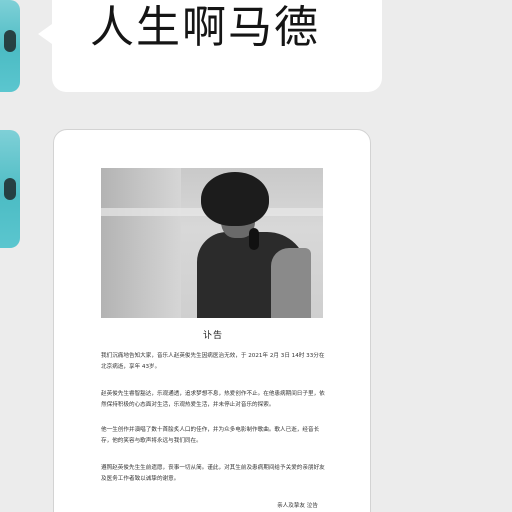 The height and width of the screenshot is (512, 512). What do you see at coordinates (212, 243) in the screenshot?
I see `portrait-photo` at bounding box center [212, 243].